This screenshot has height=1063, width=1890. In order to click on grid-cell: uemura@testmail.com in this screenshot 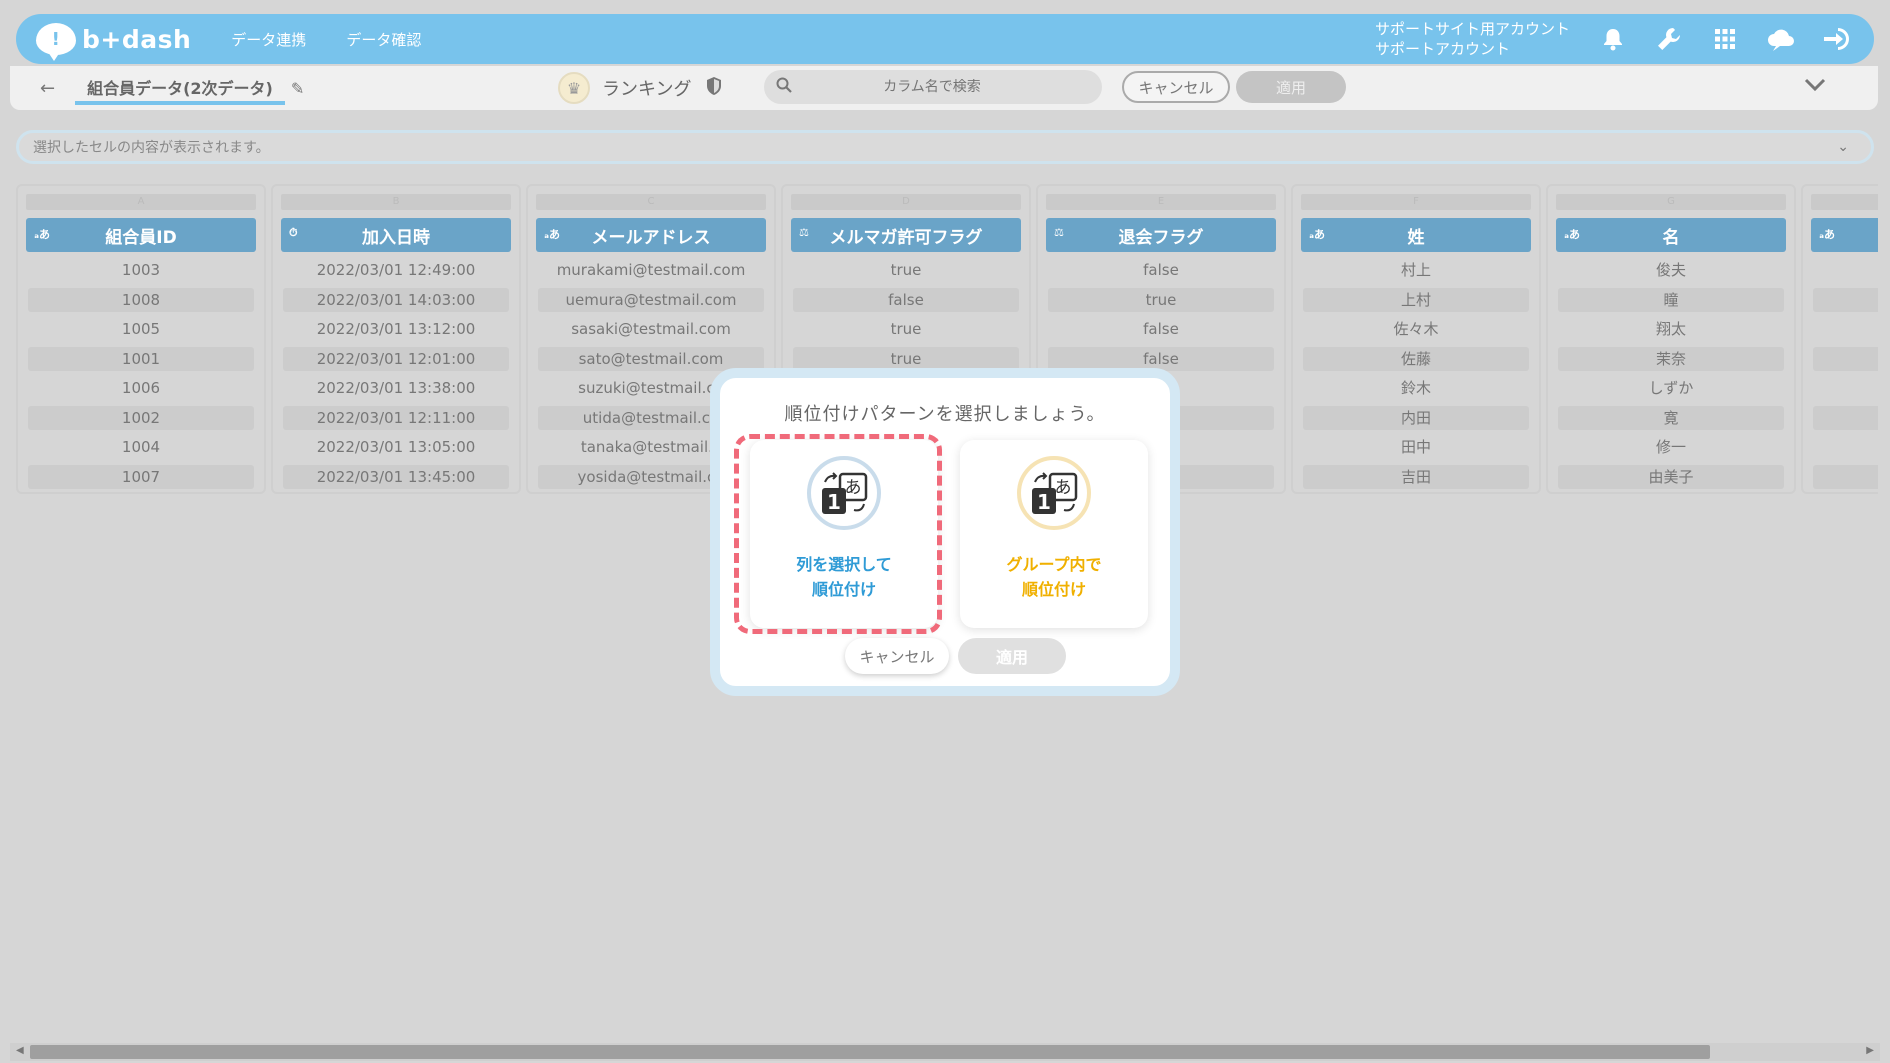, I will do `click(651, 299)`.